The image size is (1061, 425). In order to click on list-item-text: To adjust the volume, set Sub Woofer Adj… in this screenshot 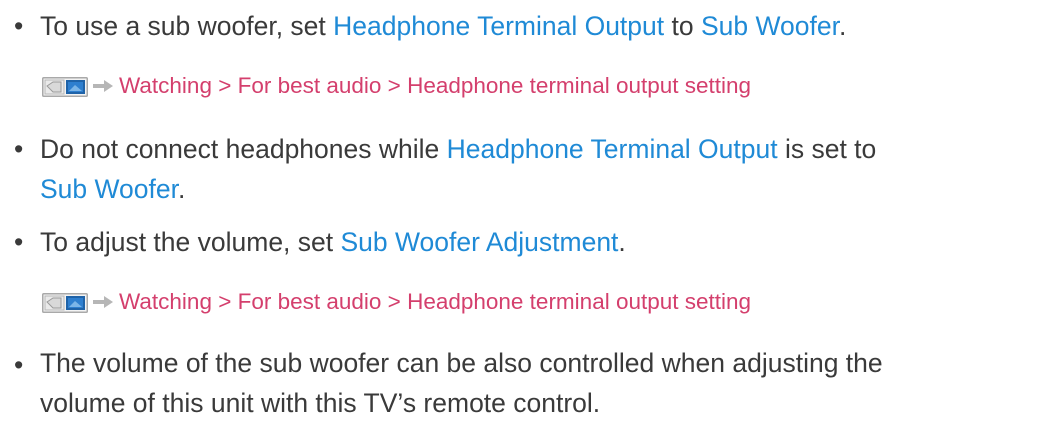, I will do `click(547, 242)`.